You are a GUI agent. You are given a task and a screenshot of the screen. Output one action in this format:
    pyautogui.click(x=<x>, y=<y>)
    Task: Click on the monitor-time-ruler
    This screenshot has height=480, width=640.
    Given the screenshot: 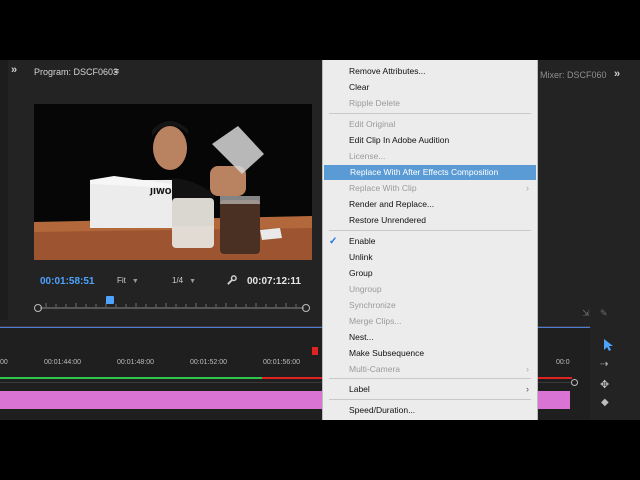 What is the action you would take?
    pyautogui.click(x=172, y=302)
    